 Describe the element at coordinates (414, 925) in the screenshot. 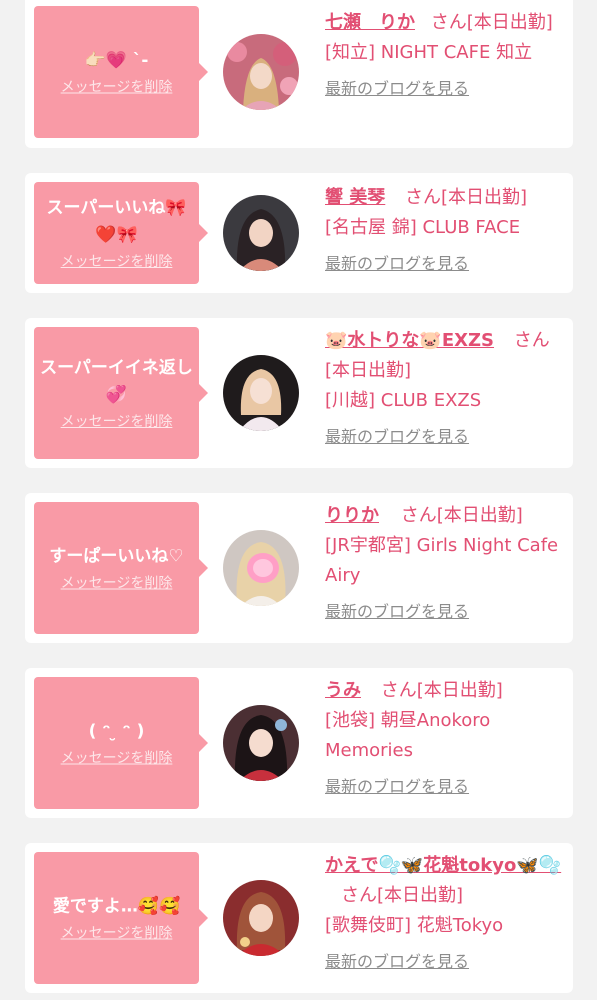

I see `shop-name: [歌舞伎町] 花魁Tokyo` at that location.